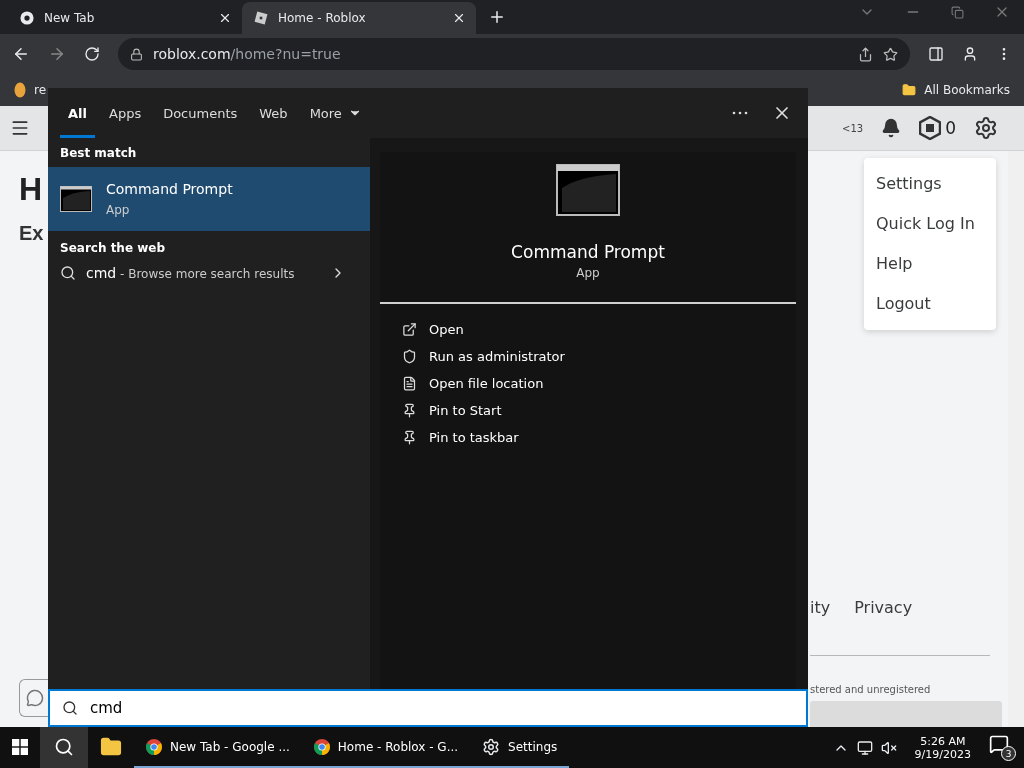  Describe the element at coordinates (20, 90) in the screenshot. I see `bookmark-icon` at that location.